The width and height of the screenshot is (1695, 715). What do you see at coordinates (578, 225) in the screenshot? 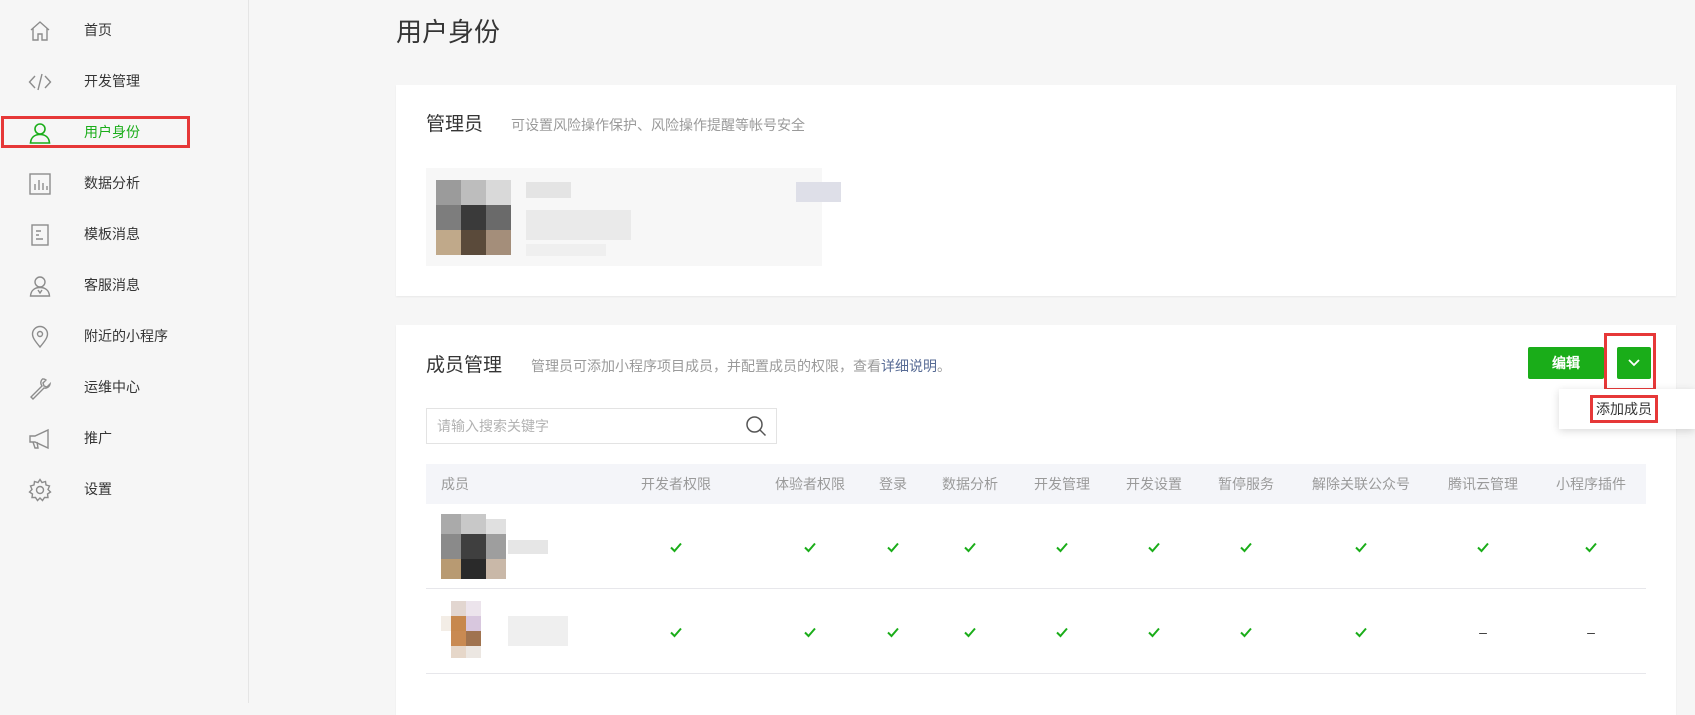
I see `admin-info` at bounding box center [578, 225].